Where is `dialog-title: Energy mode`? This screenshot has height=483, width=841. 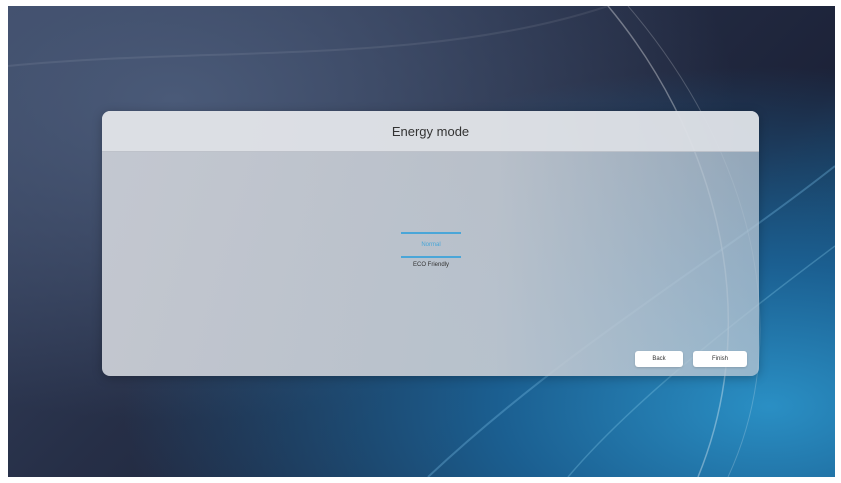
dialog-title: Energy mode is located at coordinates (430, 131).